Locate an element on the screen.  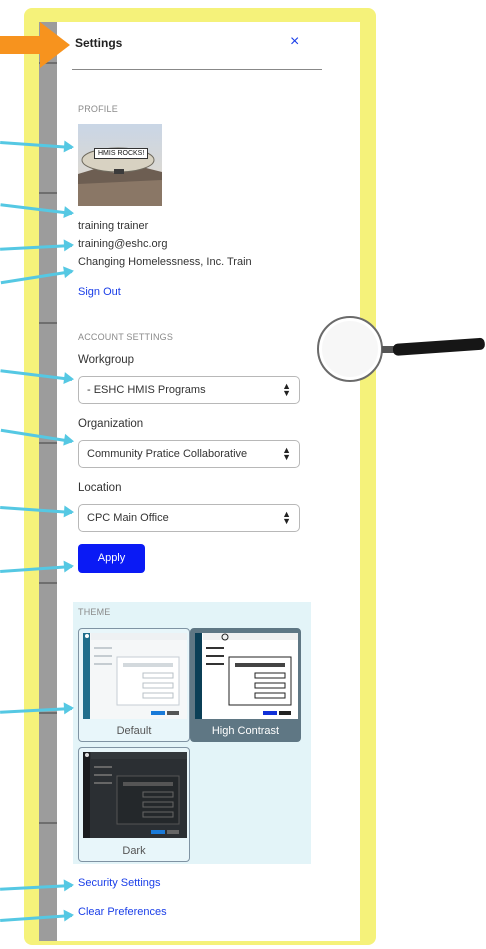
theme-section-label: THEME is located at coordinates (94, 612).